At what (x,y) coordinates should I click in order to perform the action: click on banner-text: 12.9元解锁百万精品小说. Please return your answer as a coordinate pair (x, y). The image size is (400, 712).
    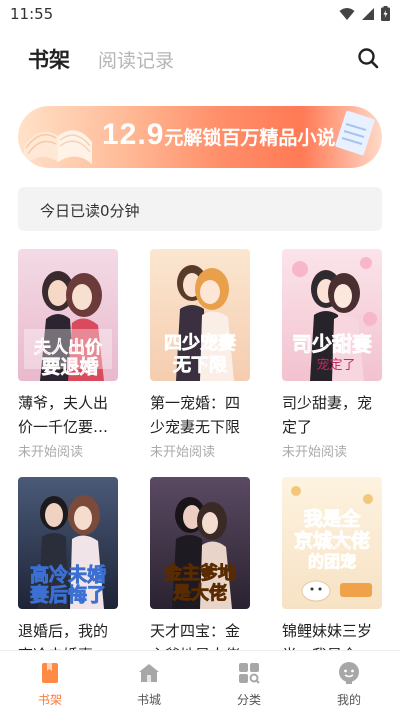
    Looking at the image, I should click on (218, 135).